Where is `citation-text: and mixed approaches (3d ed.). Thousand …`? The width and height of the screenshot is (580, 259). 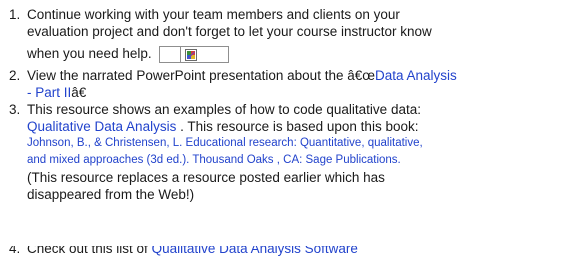
citation-text: and mixed approaches (3d ed.). Thousand … is located at coordinates (214, 160).